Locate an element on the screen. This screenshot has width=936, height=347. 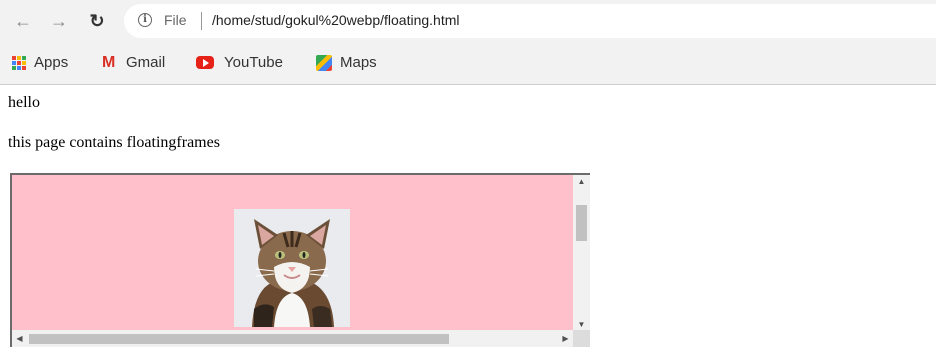
bookmark-label: Maps is located at coordinates (358, 62).